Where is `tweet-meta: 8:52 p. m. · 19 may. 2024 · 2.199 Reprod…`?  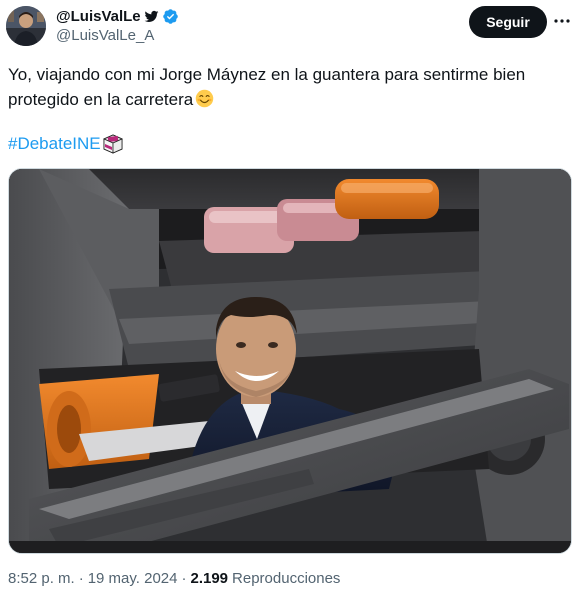
tweet-meta: 8:52 p. m. · 19 may. 2024 · 2.199 Reprod… is located at coordinates (174, 578).